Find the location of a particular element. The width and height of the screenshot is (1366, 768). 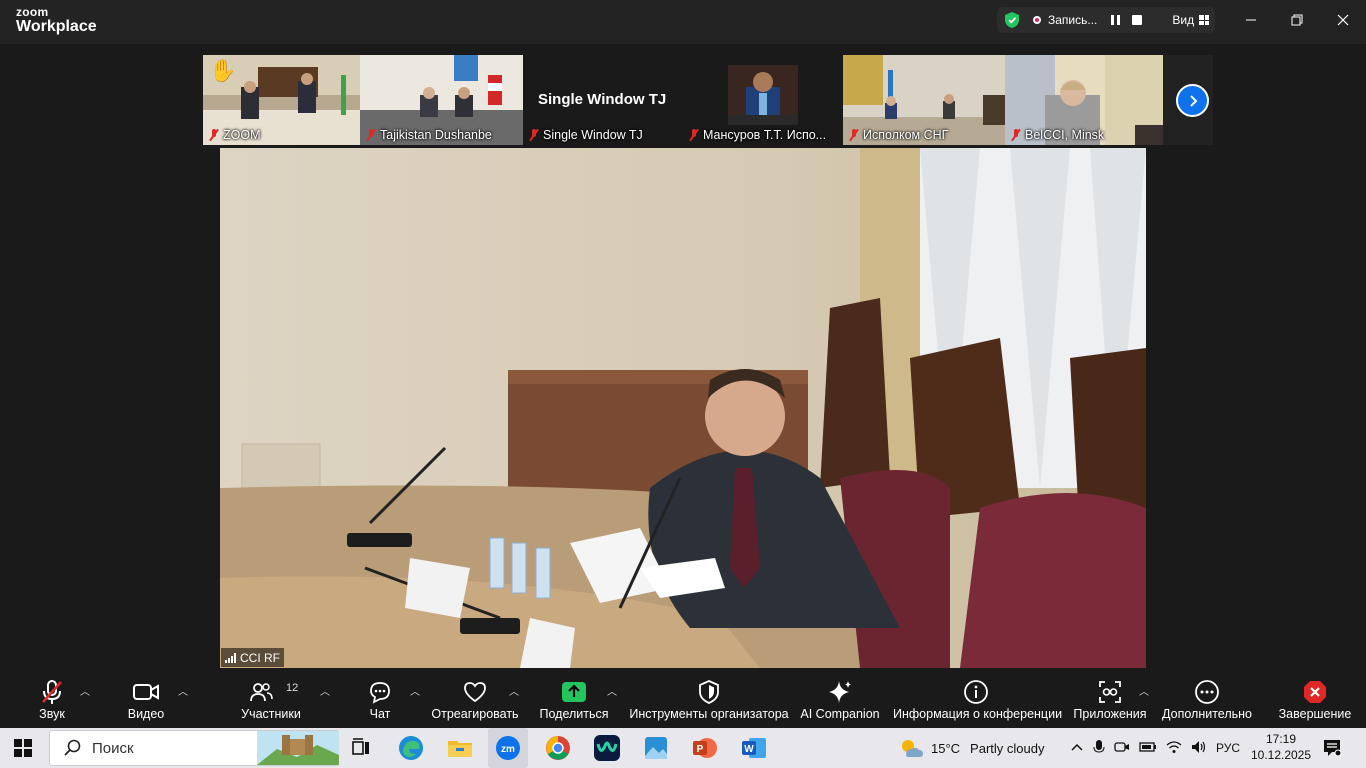

chat-label: Чат is located at coordinates (380, 714).